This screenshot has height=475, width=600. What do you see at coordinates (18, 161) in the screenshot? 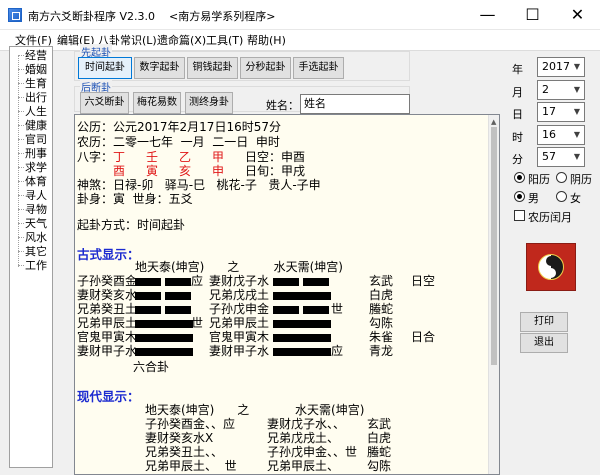
I see `tree-guide` at bounding box center [18, 161].